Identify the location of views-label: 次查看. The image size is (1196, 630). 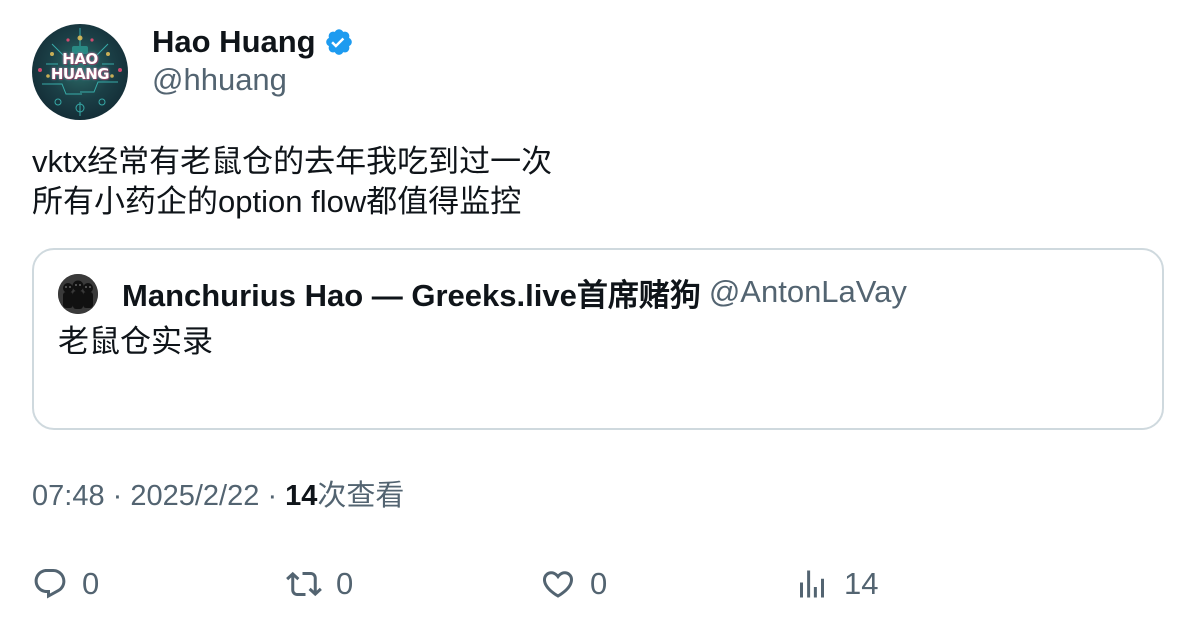
(361, 496).